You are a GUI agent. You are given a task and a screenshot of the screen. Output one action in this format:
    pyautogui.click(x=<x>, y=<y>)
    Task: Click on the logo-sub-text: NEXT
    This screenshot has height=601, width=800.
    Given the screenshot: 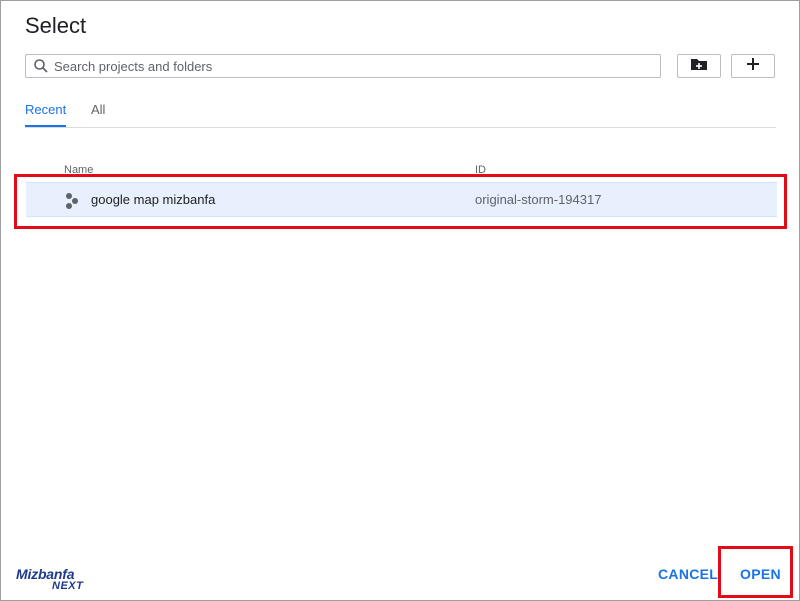 What is the action you would take?
    pyautogui.click(x=68, y=586)
    